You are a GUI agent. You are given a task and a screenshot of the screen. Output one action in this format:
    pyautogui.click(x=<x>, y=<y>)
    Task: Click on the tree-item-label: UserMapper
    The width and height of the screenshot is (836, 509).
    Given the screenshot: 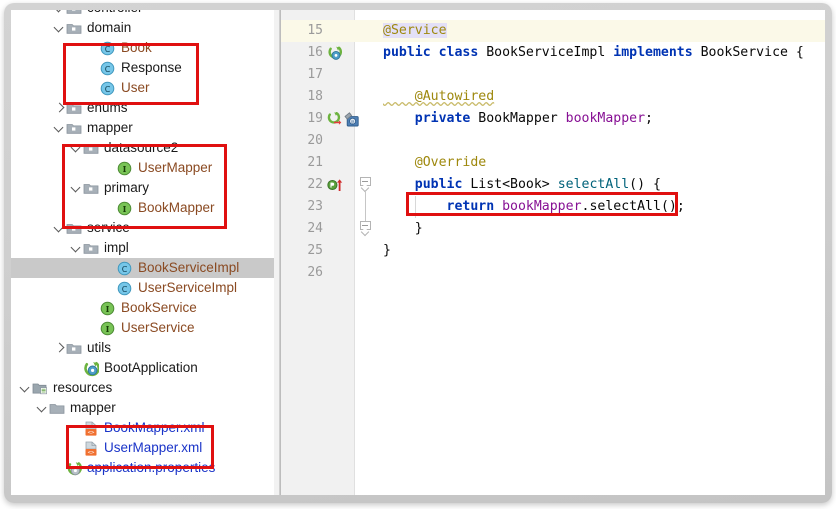 What is the action you would take?
    pyautogui.click(x=175, y=167)
    